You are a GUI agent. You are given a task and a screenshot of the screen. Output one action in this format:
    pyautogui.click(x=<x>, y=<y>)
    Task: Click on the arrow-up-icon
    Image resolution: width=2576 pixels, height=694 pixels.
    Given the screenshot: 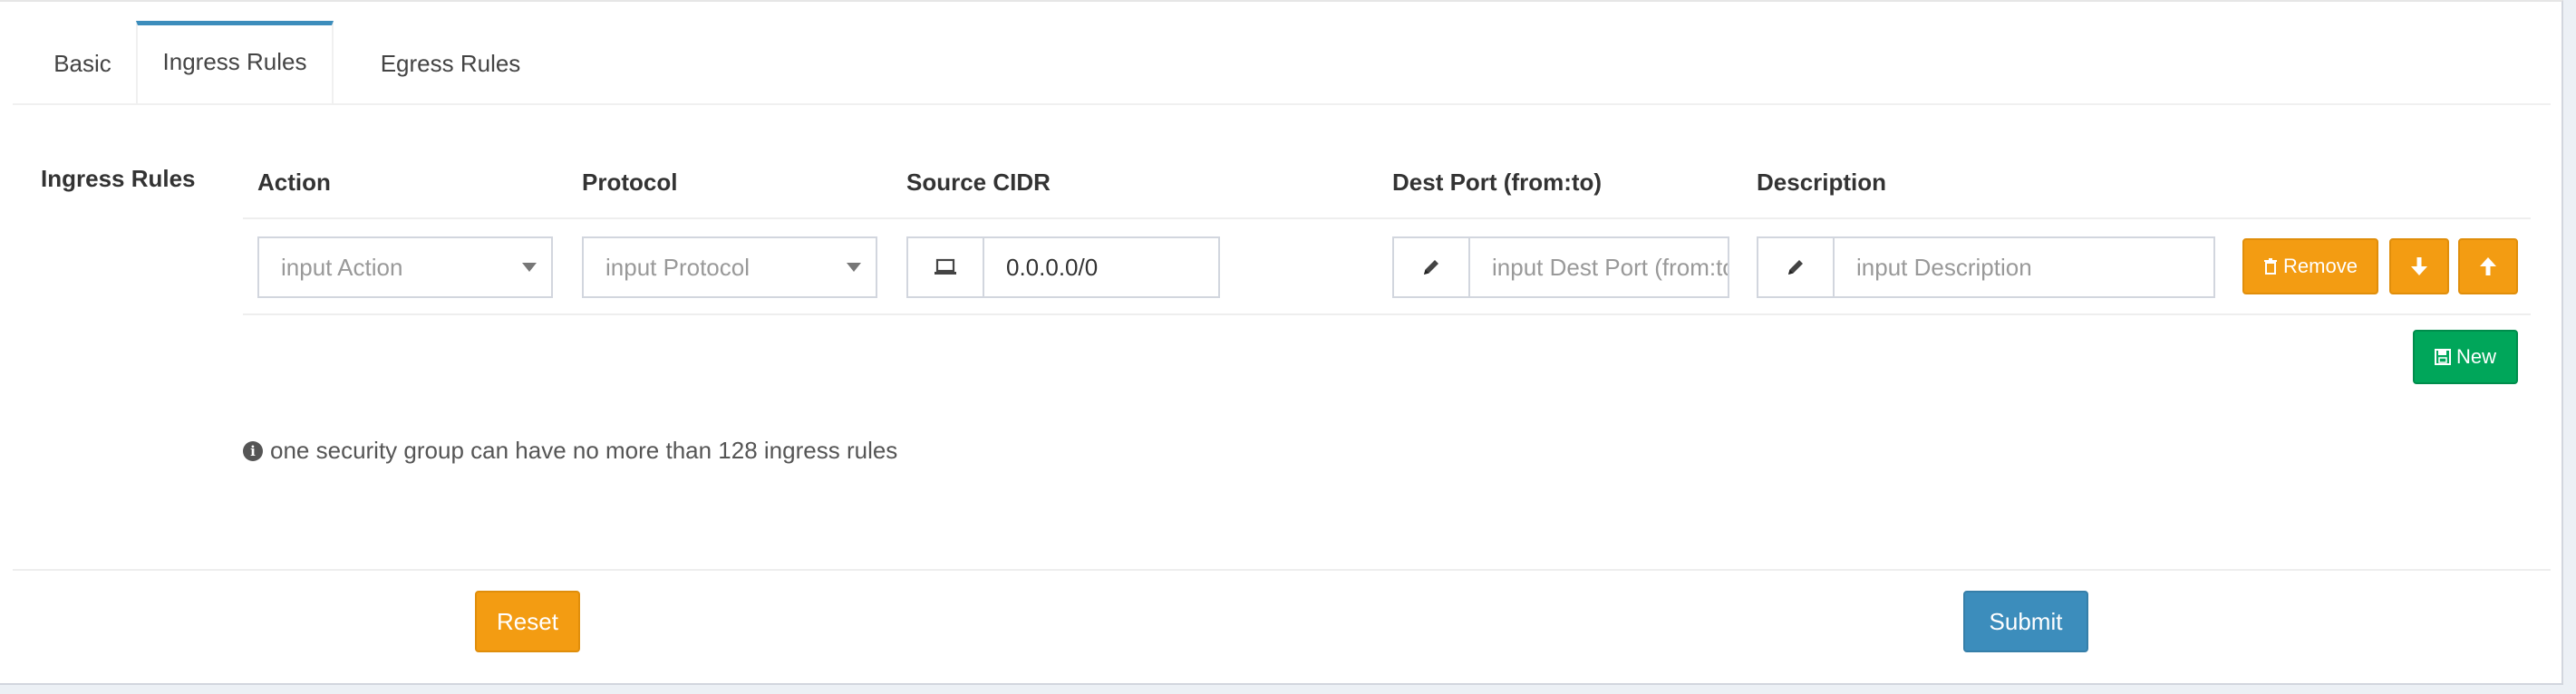 What is the action you would take?
    pyautogui.click(x=2488, y=266)
    